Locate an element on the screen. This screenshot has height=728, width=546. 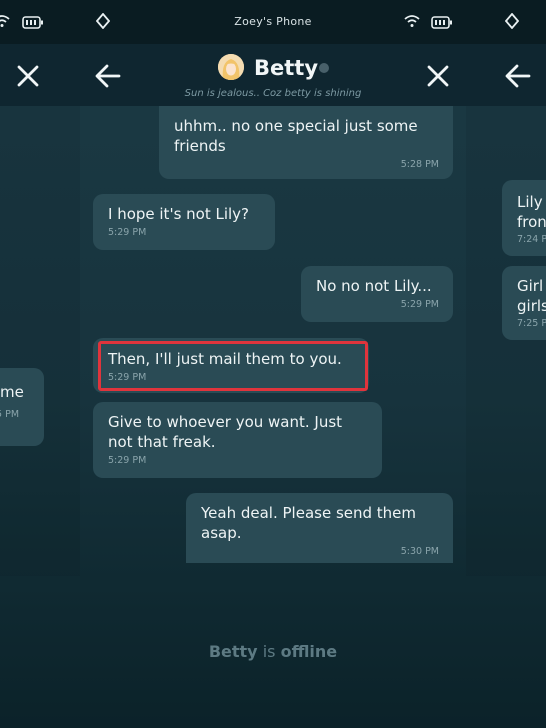
phone-title: Zoey's Phone is located at coordinates (273, 21).